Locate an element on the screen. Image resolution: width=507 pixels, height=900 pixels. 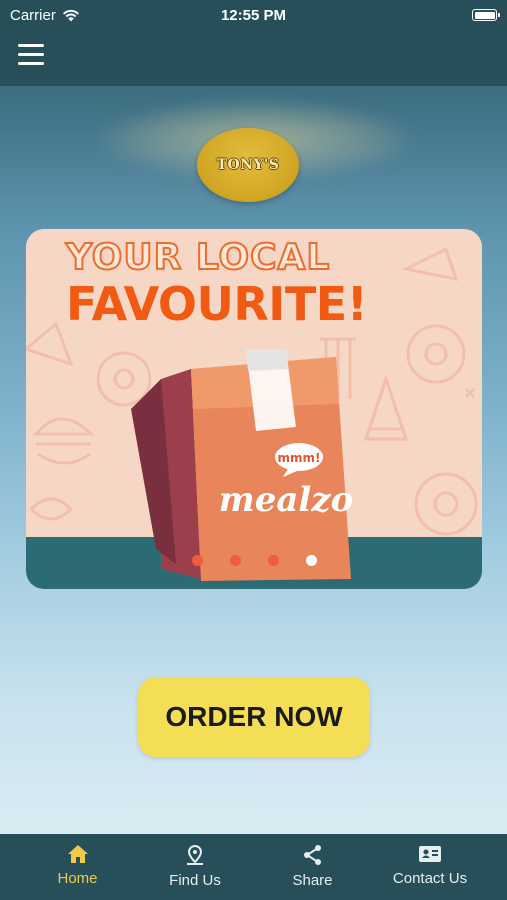
tab-find-us: Find Us is located at coordinates (195, 867).